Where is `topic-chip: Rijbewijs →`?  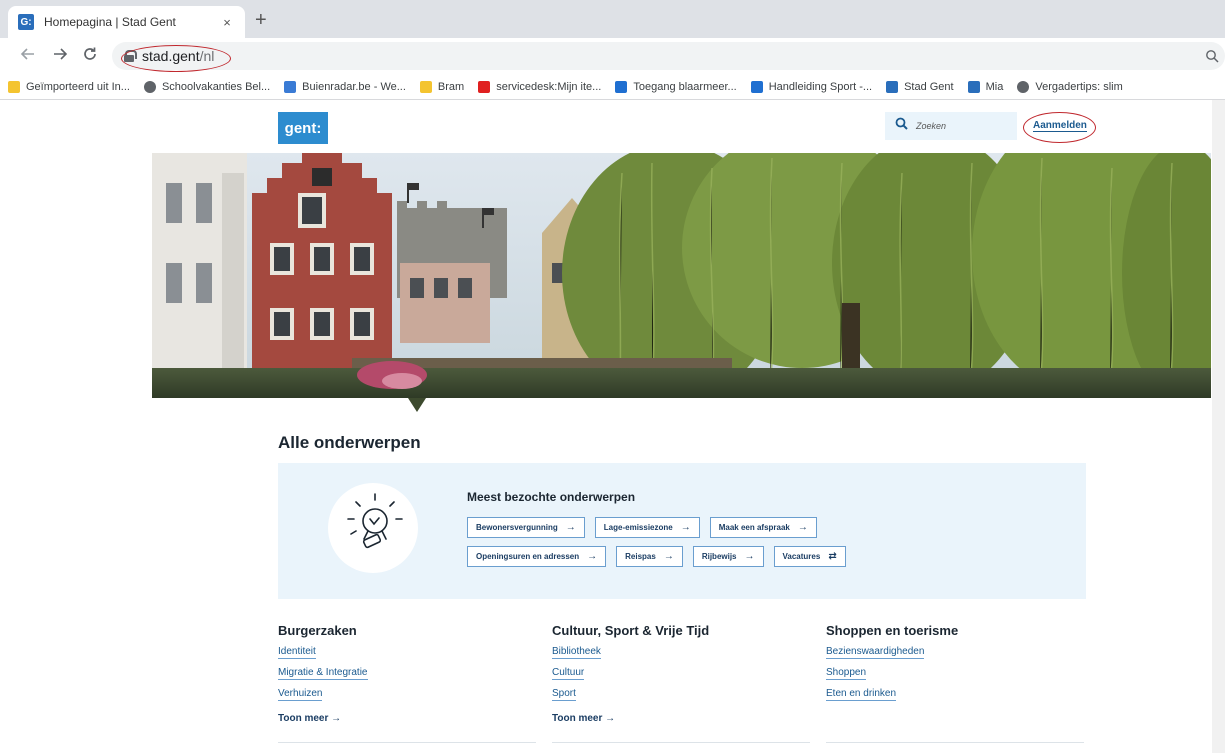 topic-chip: Rijbewijs → is located at coordinates (728, 556).